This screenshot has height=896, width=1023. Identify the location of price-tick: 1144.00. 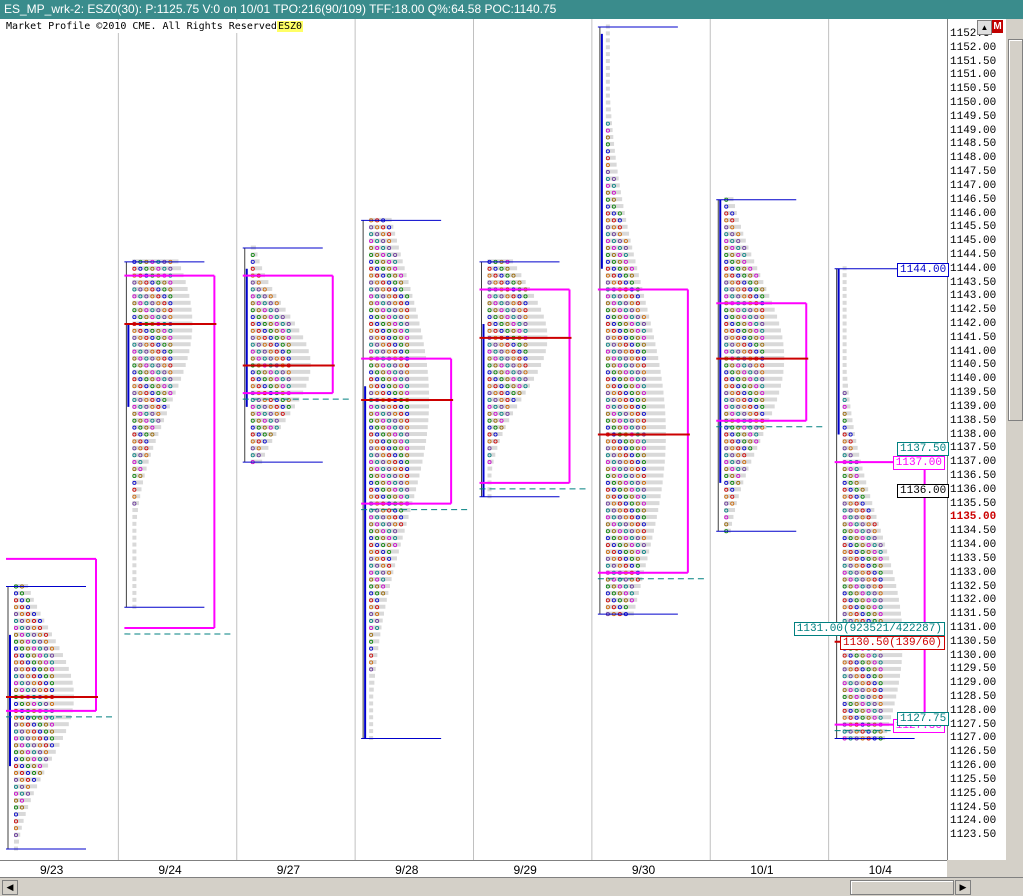
(973, 268).